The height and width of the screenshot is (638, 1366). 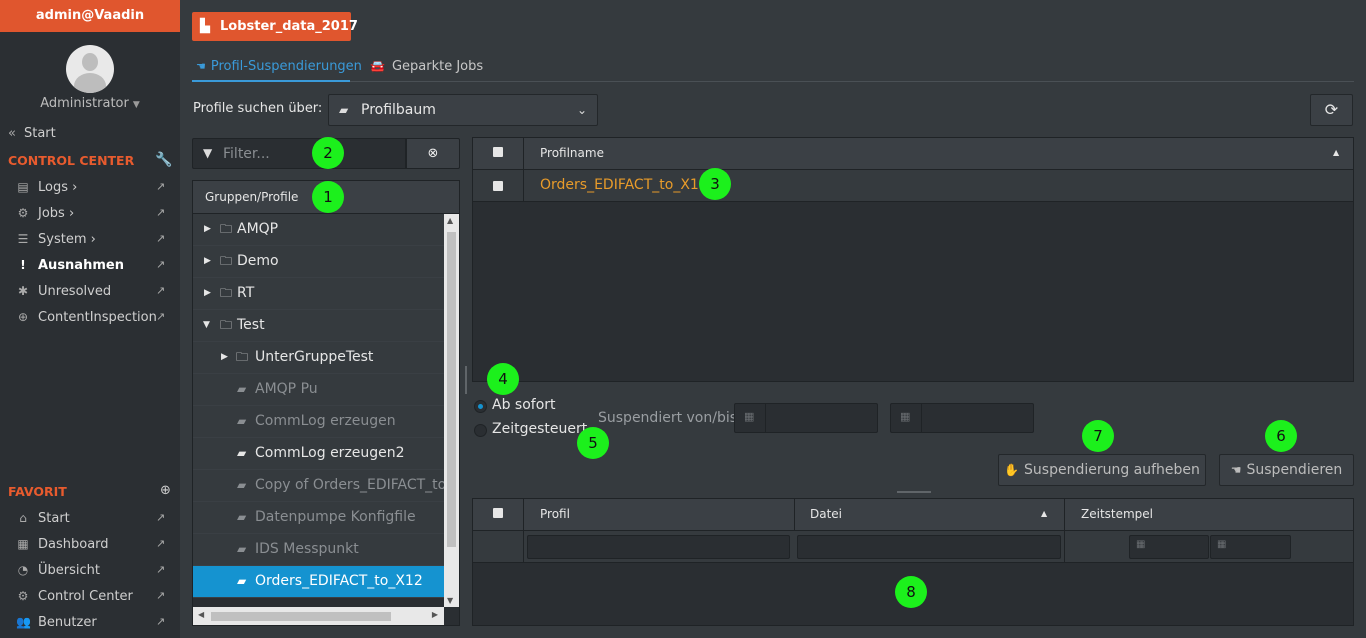 What do you see at coordinates (23, 239) in the screenshot?
I see `server-icon: ☰` at bounding box center [23, 239].